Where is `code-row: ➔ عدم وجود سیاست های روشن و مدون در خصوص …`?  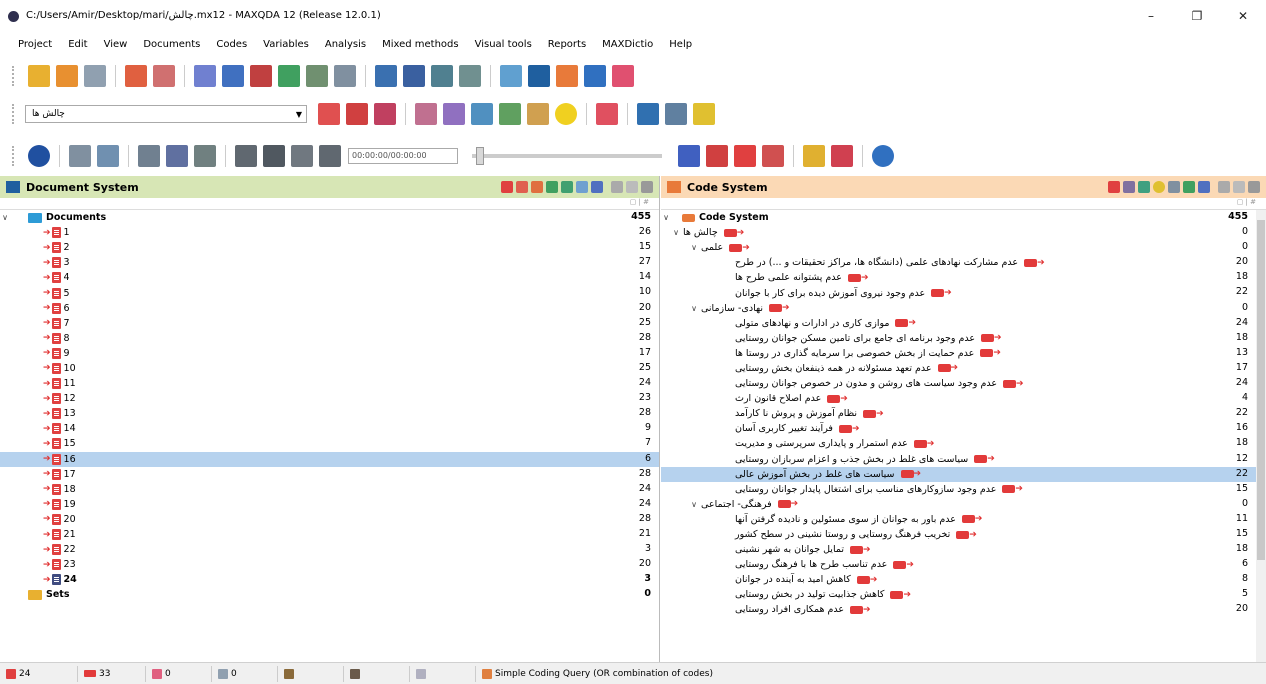 code-row: ➔ عدم وجود سیاست های روشن و مدون در خصوص … is located at coordinates (958, 383).